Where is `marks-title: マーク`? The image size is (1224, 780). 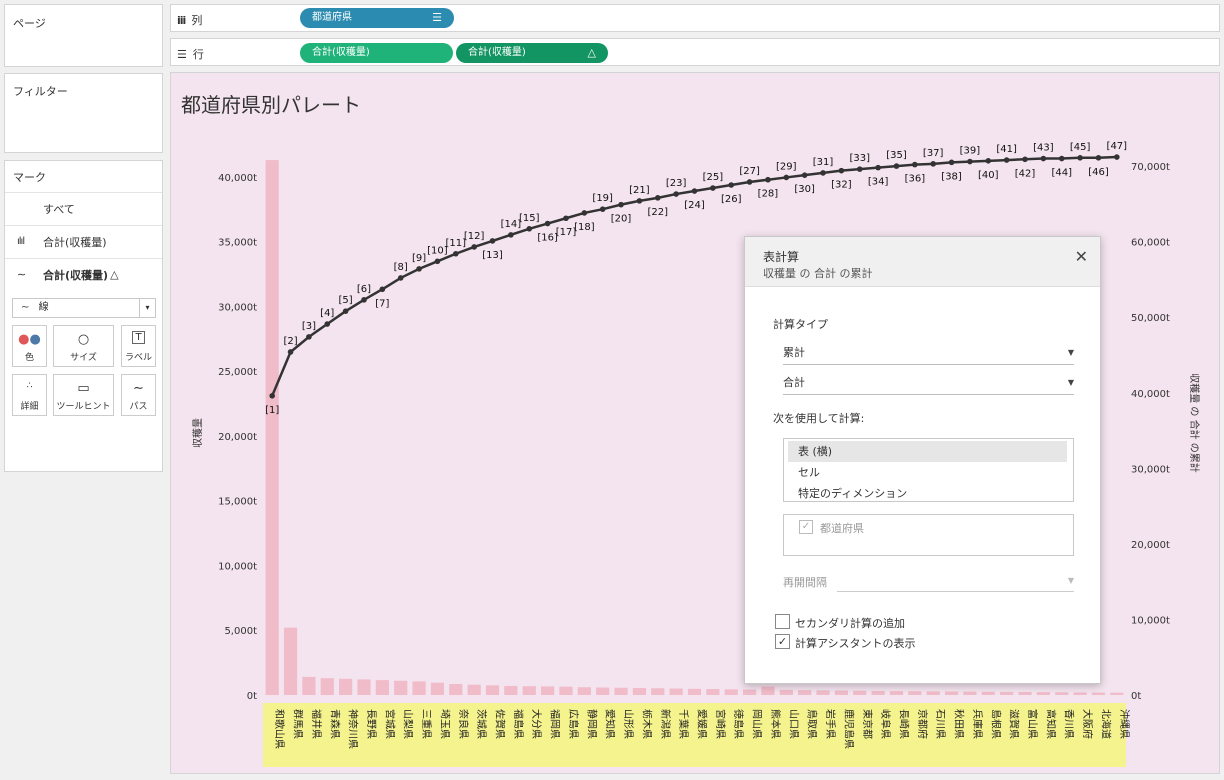 marks-title: マーク is located at coordinates (29, 177).